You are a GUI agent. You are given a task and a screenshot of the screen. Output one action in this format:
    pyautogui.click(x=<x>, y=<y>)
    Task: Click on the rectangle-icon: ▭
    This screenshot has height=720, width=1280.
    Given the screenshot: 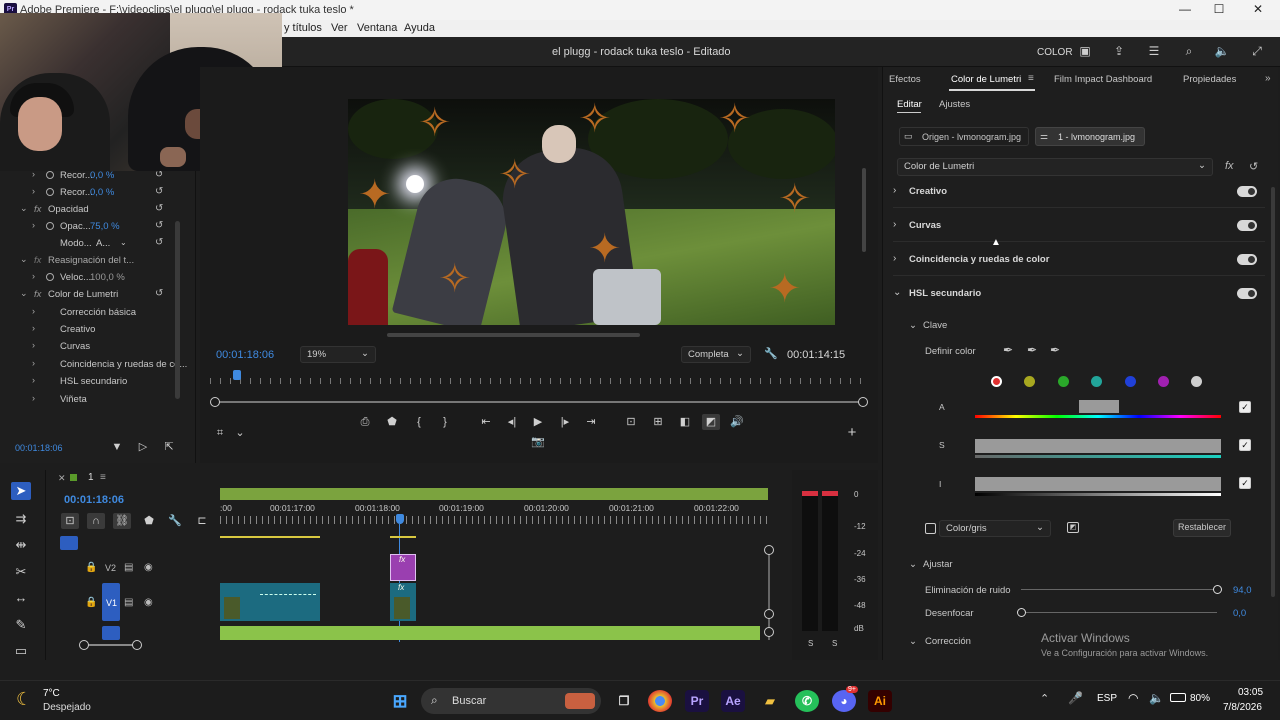 What is the action you would take?
    pyautogui.click(x=21, y=651)
    